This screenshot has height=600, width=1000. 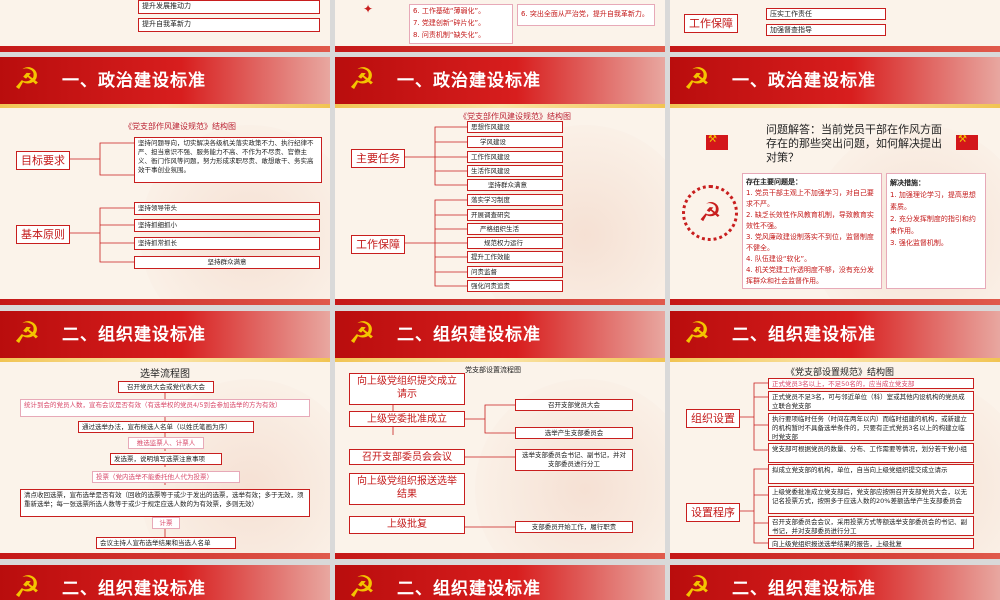 What do you see at coordinates (515, 185) in the screenshot?
I see `task-5: 坚持群众满意` at bounding box center [515, 185].